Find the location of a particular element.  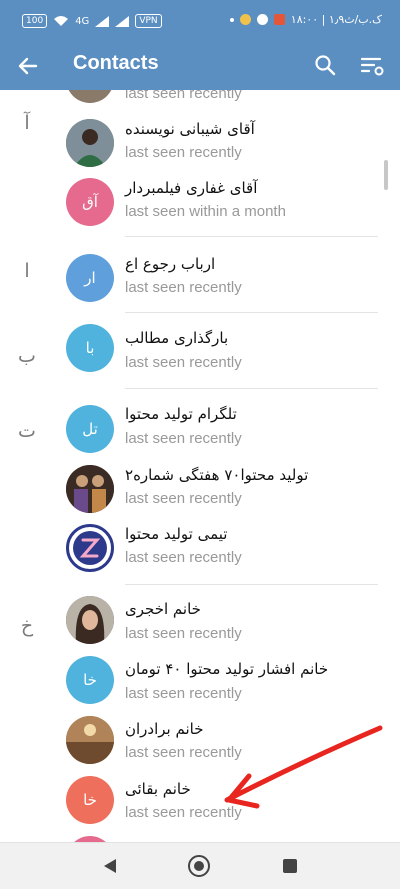

contact-name: خانم افشار تولید محتوا ۴۰ تومان is located at coordinates (227, 669).